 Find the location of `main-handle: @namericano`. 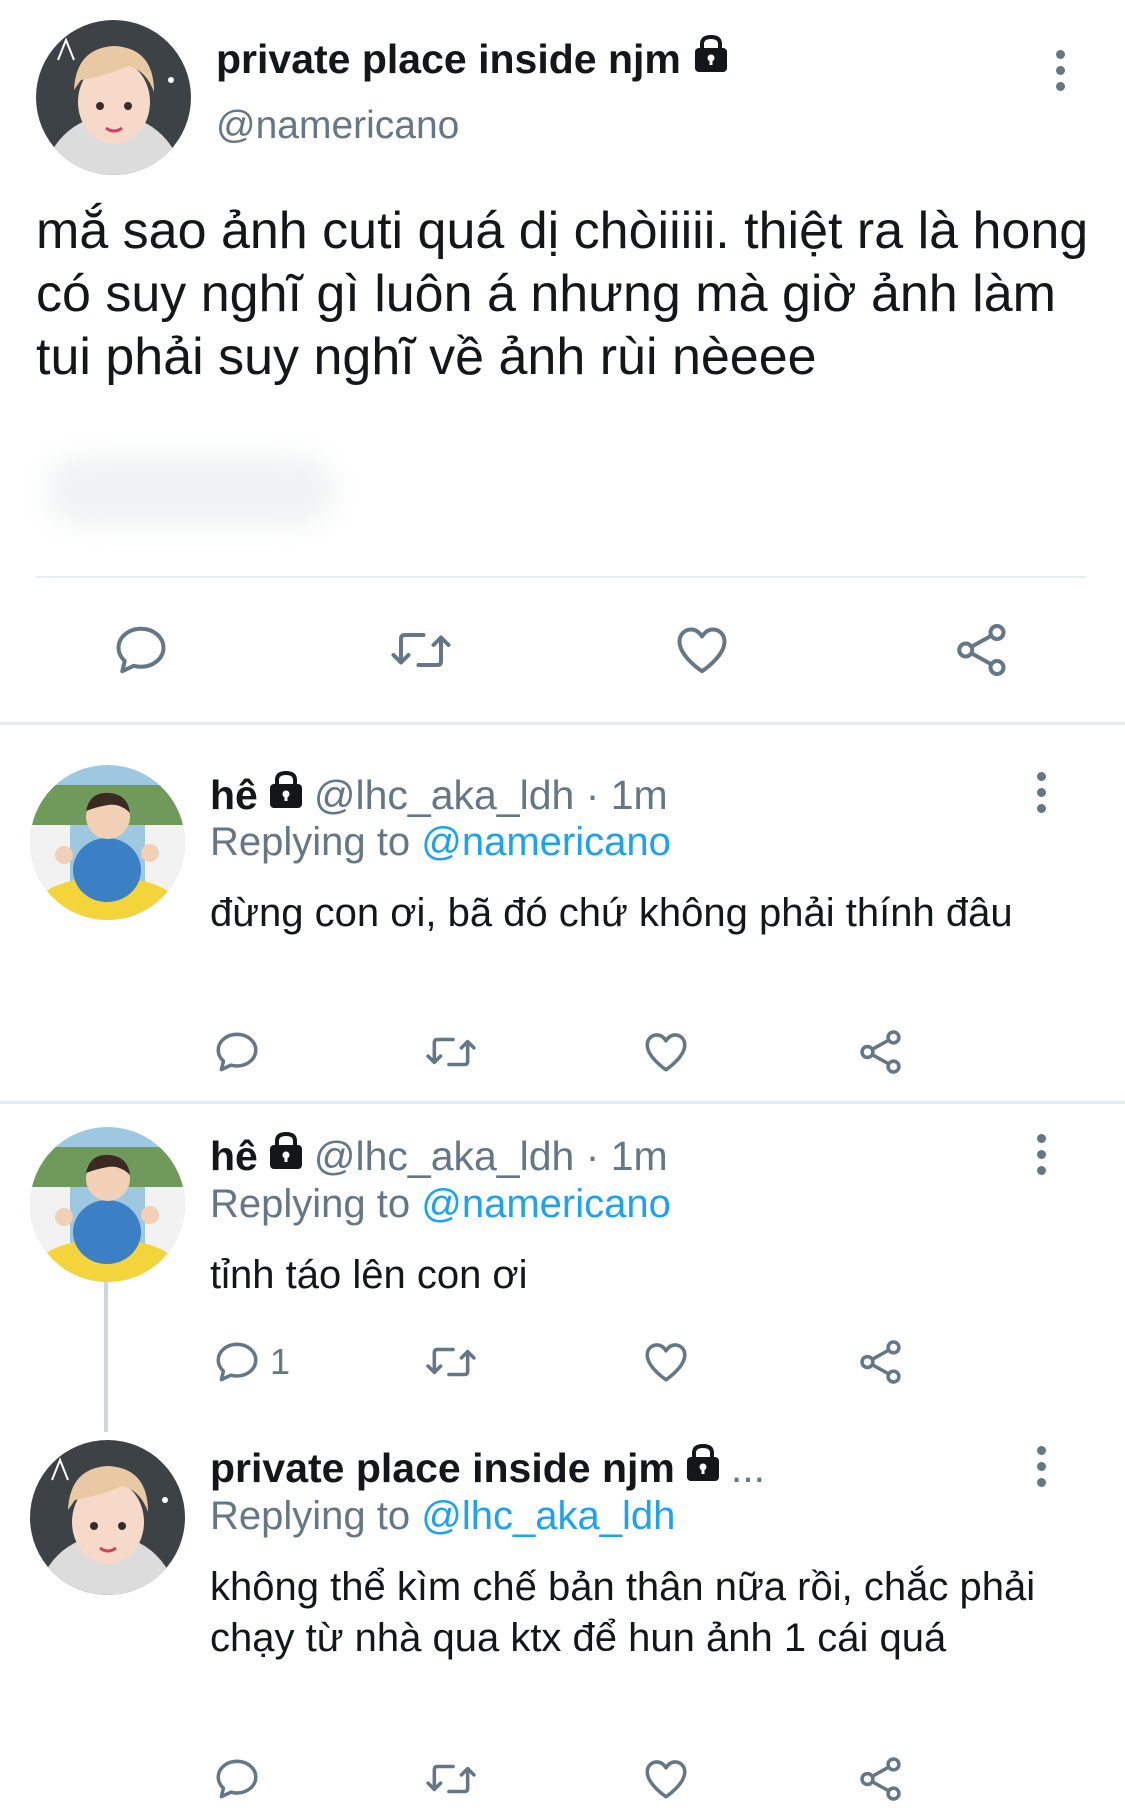

main-handle: @namericano is located at coordinates (337, 126).